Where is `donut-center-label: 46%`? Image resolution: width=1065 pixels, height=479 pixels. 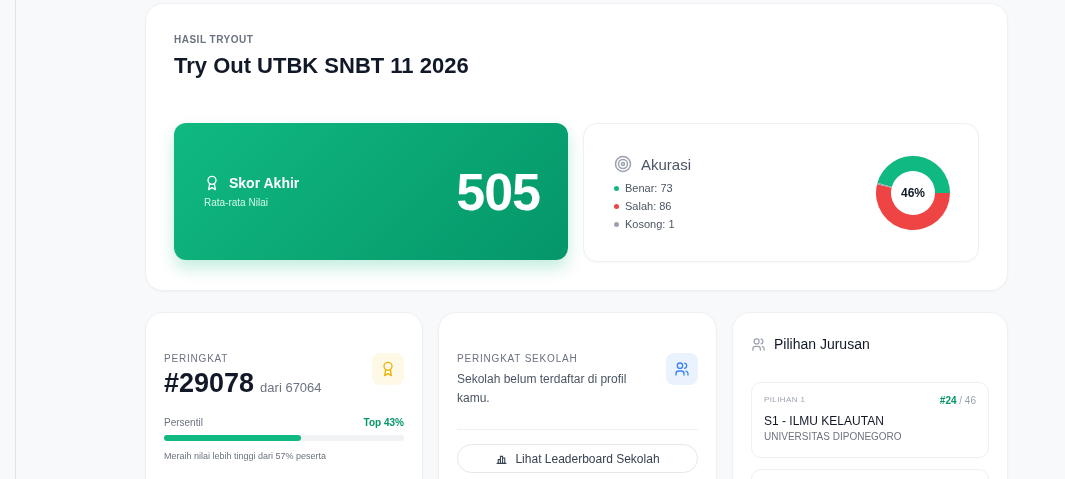
donut-center-label: 46% is located at coordinates (913, 192).